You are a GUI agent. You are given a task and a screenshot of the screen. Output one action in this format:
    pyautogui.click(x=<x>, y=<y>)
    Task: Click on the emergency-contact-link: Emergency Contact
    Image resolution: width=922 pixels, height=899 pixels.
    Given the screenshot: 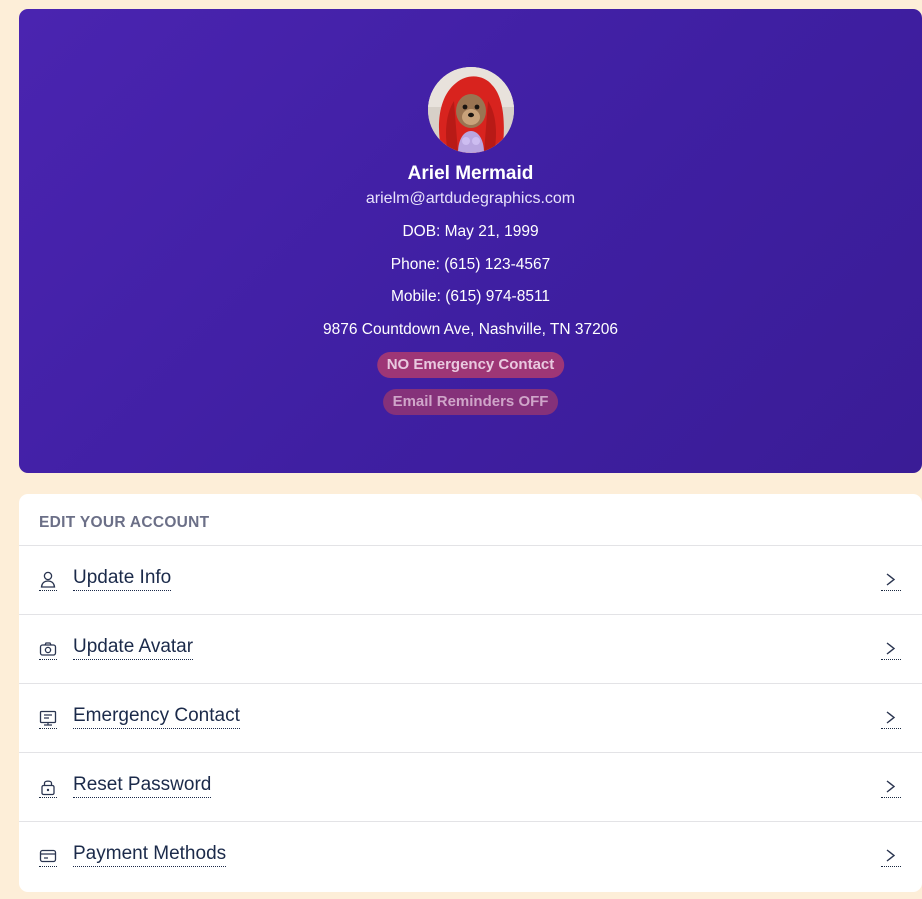 What is the action you would take?
    pyautogui.click(x=156, y=716)
    